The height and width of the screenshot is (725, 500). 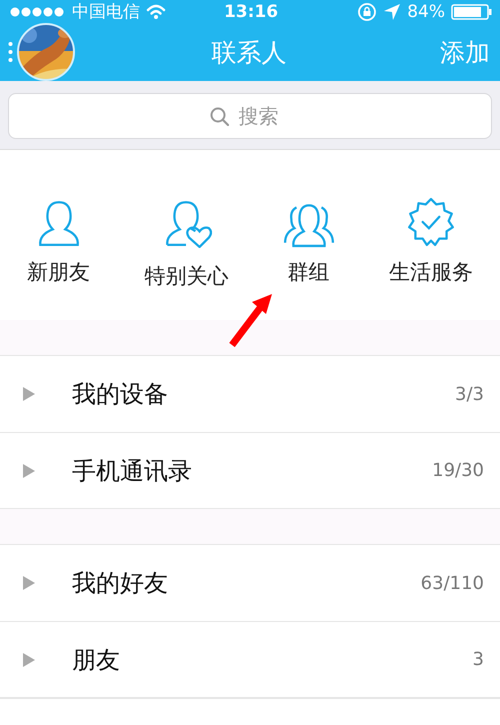 I want to click on location-icon, so click(x=392, y=11).